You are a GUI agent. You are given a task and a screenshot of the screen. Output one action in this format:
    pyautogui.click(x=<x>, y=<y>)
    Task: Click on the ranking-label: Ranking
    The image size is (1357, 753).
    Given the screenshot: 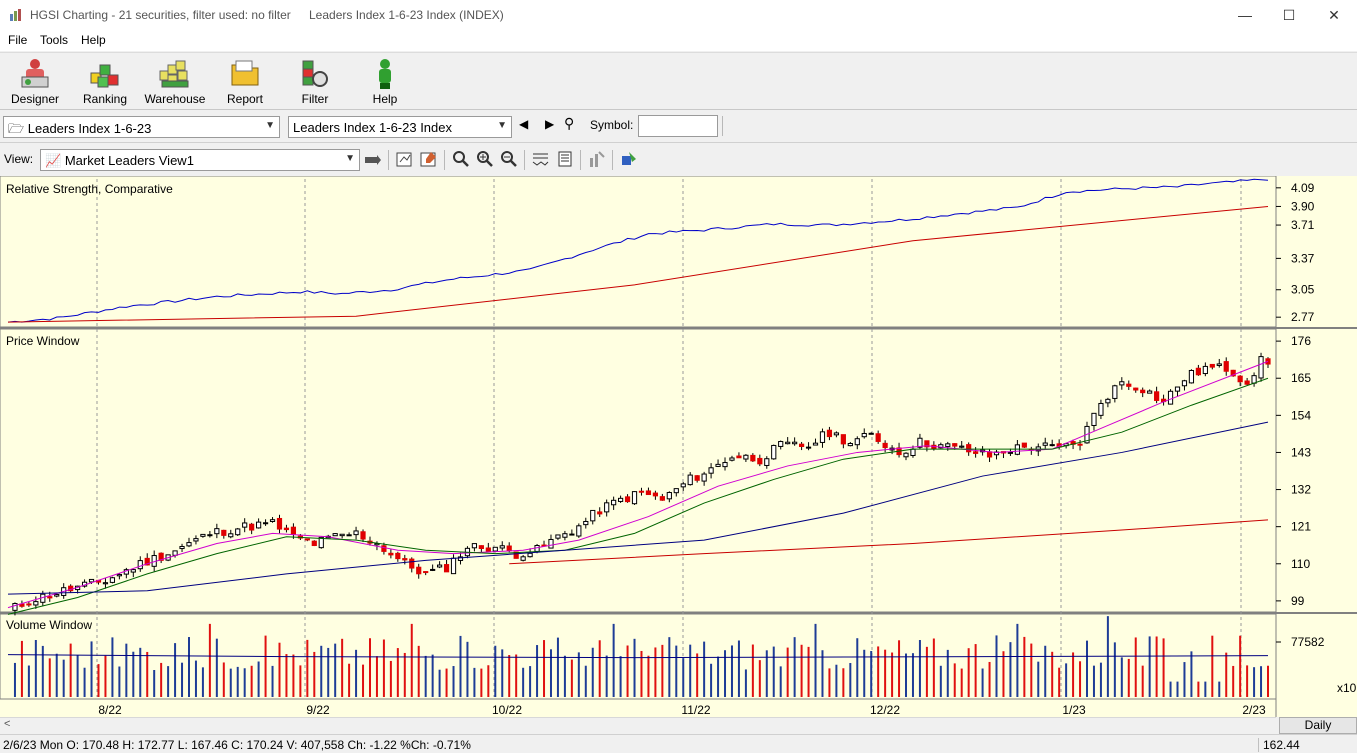 What is the action you would take?
    pyautogui.click(x=105, y=99)
    